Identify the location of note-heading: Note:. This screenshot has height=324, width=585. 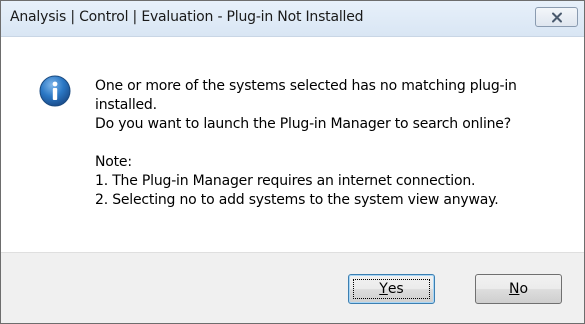
(113, 162).